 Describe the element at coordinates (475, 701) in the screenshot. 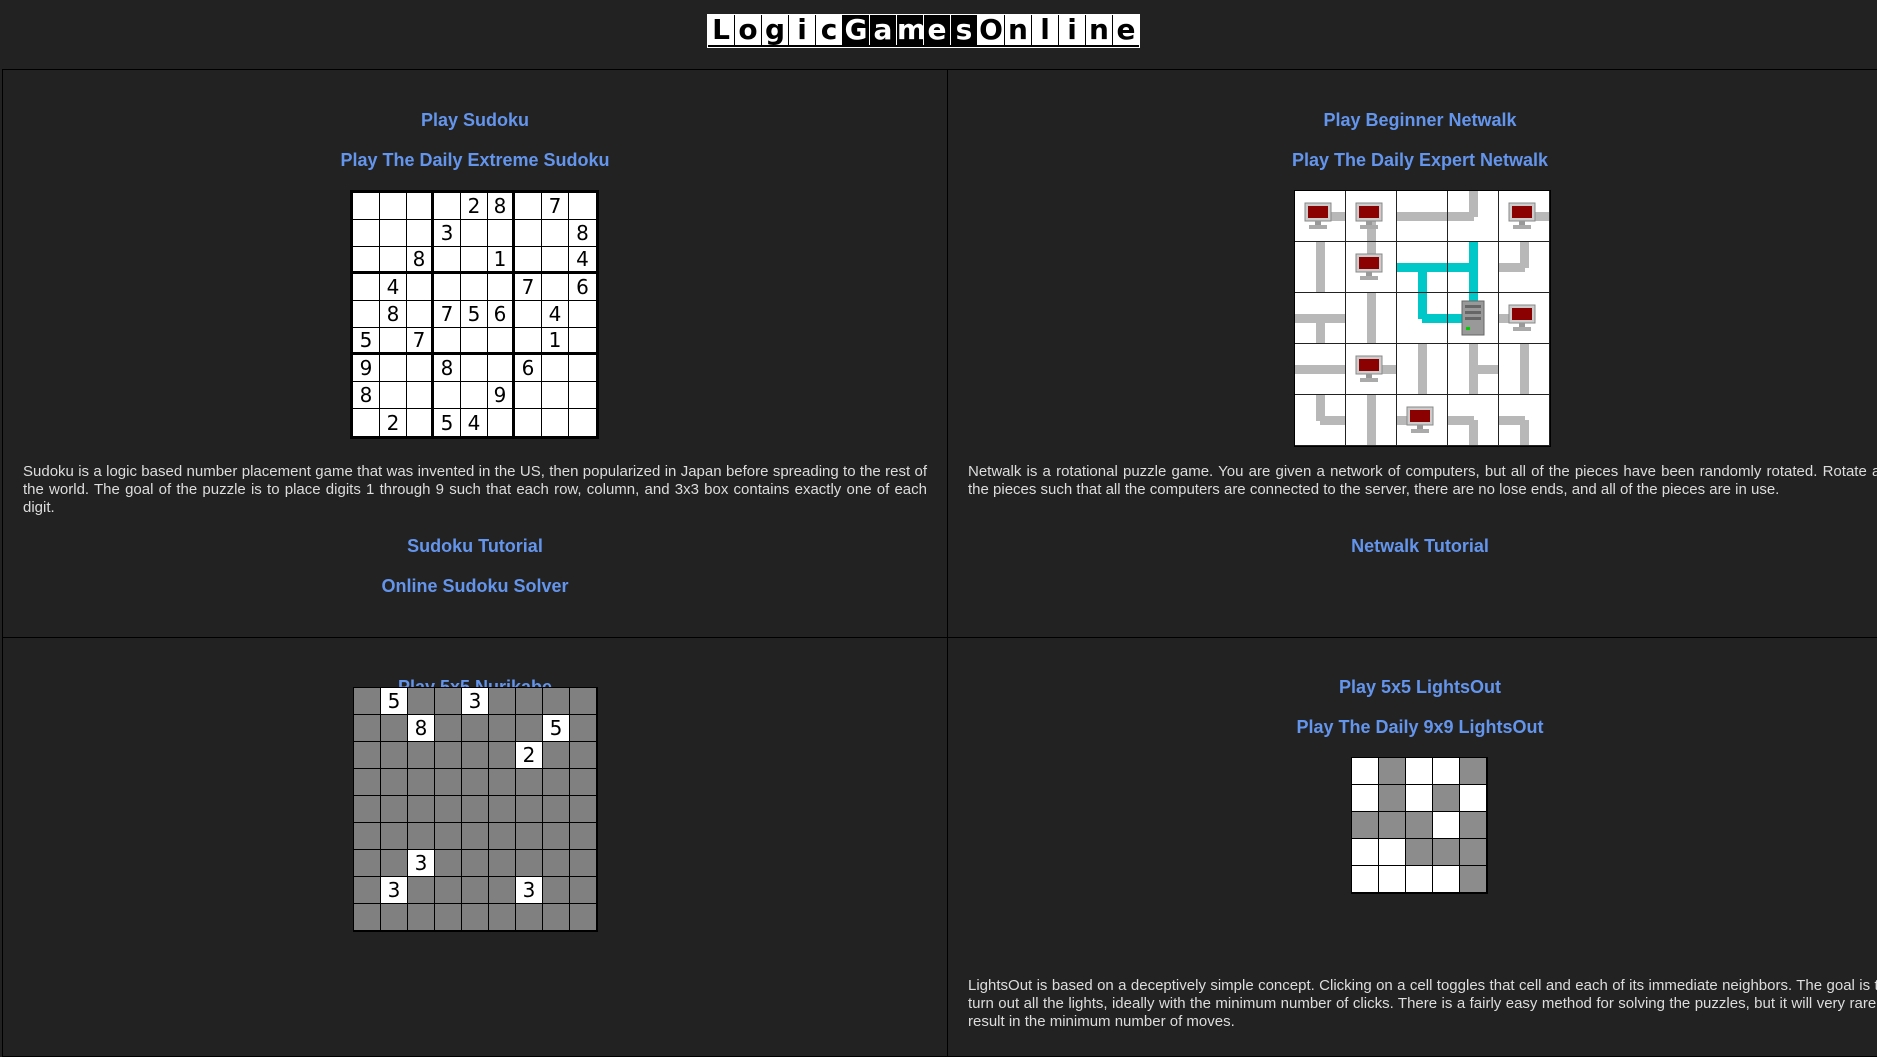

I see `nurikabe-cell: 3` at that location.